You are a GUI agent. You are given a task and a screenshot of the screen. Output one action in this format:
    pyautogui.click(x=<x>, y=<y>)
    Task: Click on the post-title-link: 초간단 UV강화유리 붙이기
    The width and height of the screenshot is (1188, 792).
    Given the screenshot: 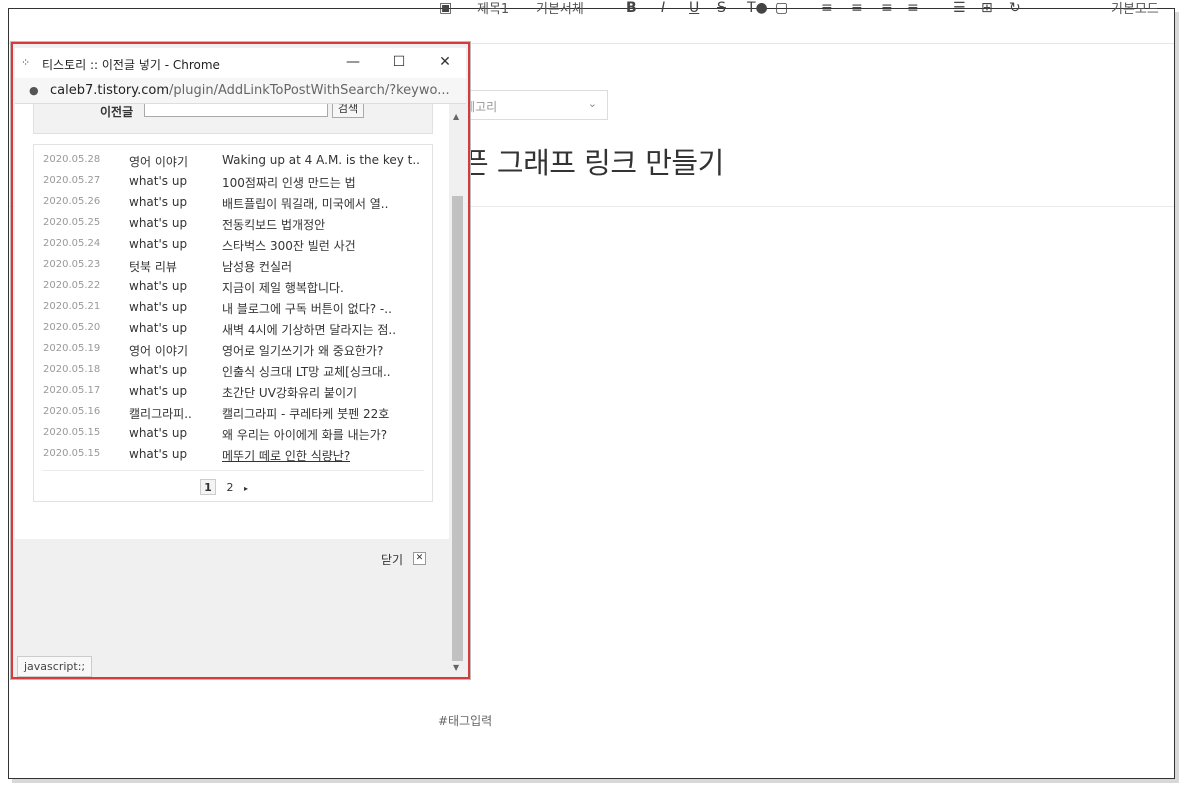 What is the action you would take?
    pyautogui.click(x=289, y=392)
    